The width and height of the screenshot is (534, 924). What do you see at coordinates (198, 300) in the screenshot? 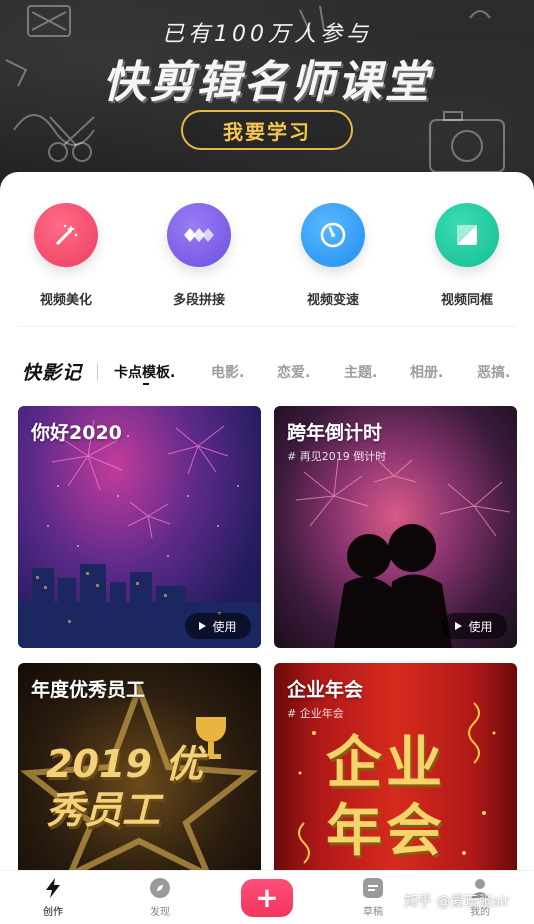
I see `tool-label: 多段拼接` at bounding box center [198, 300].